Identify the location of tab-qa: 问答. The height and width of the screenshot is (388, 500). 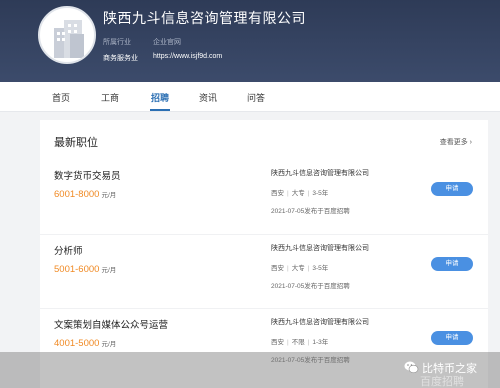
(256, 97).